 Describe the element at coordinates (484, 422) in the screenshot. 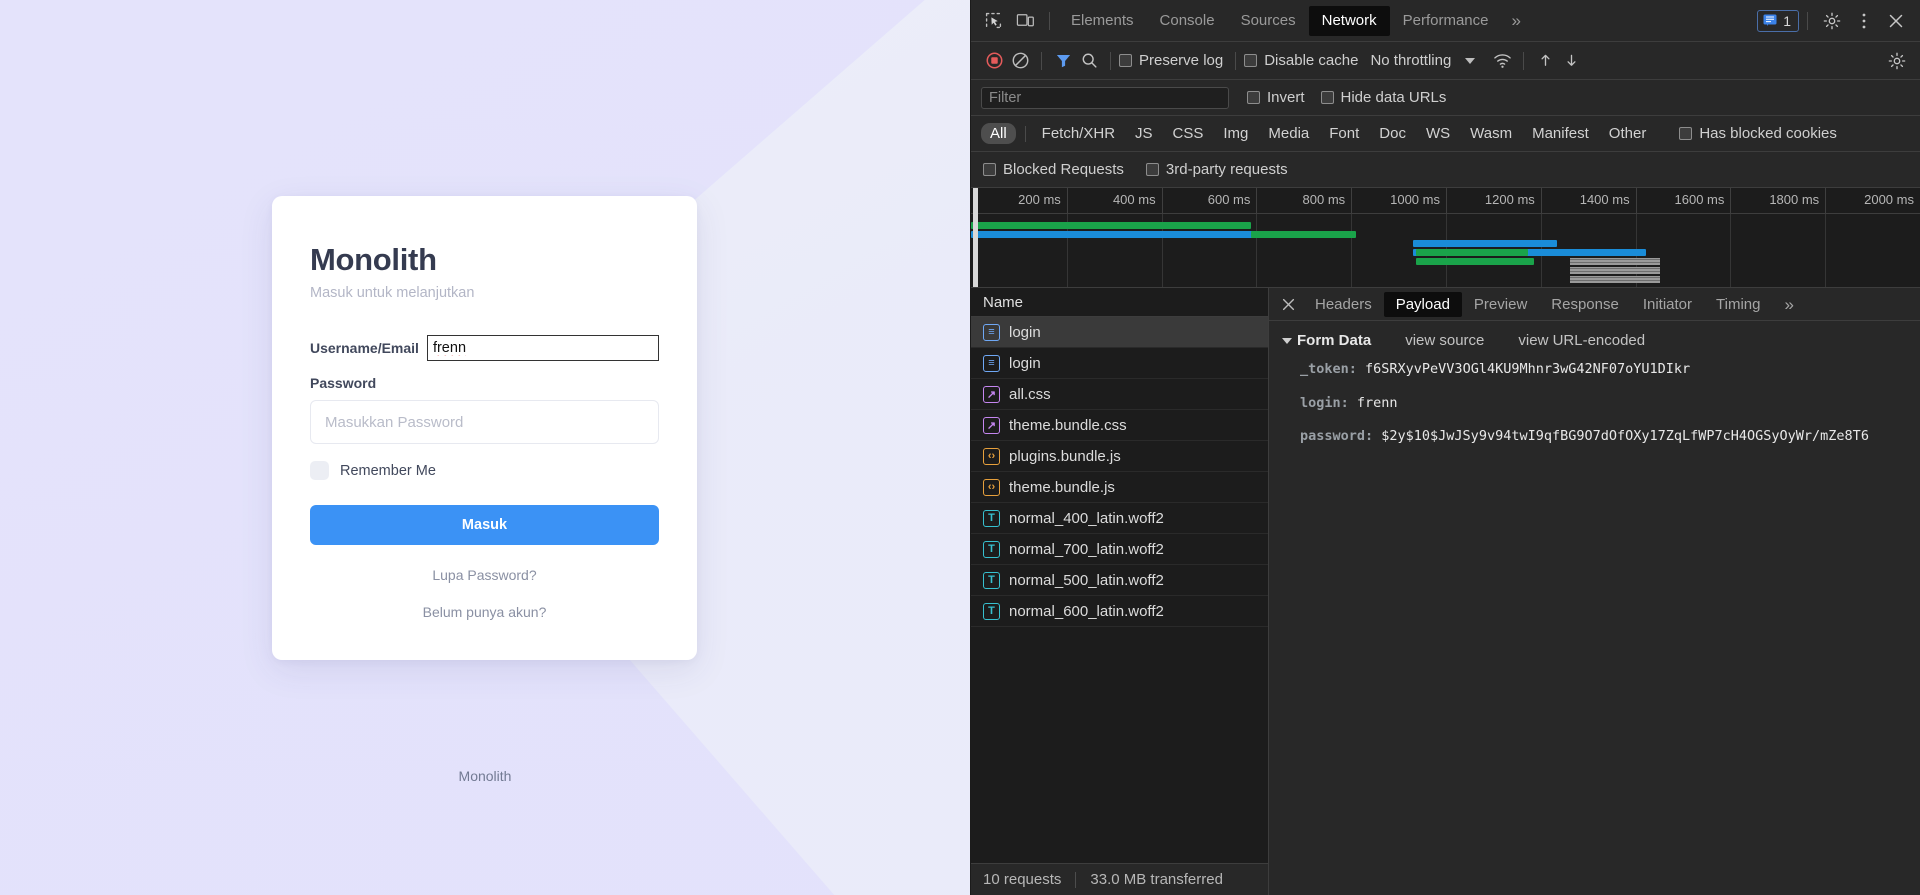

I see `password-input` at that location.